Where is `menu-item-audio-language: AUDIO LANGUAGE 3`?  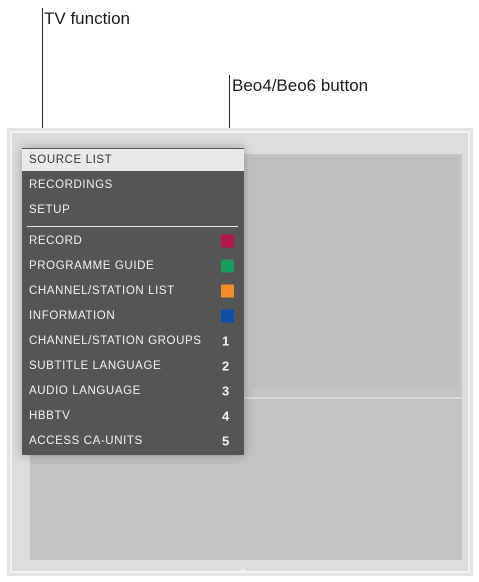
menu-item-audio-language: AUDIO LANGUAGE 3 is located at coordinates (133, 391).